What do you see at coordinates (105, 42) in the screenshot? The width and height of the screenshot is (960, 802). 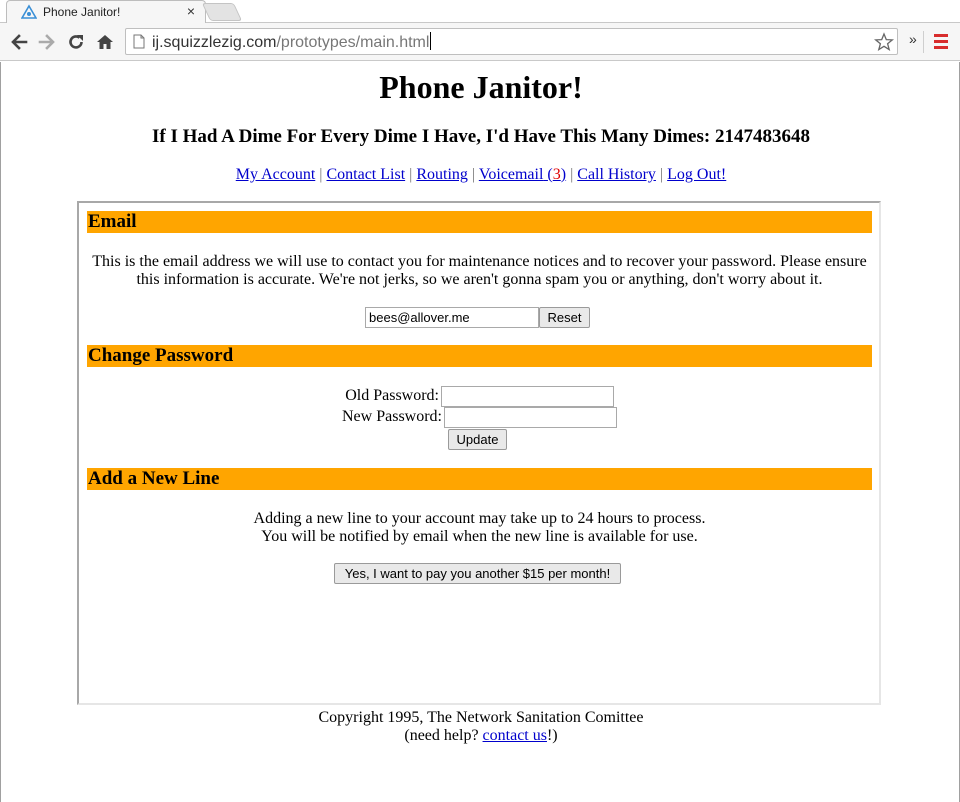 I see `home-icon` at bounding box center [105, 42].